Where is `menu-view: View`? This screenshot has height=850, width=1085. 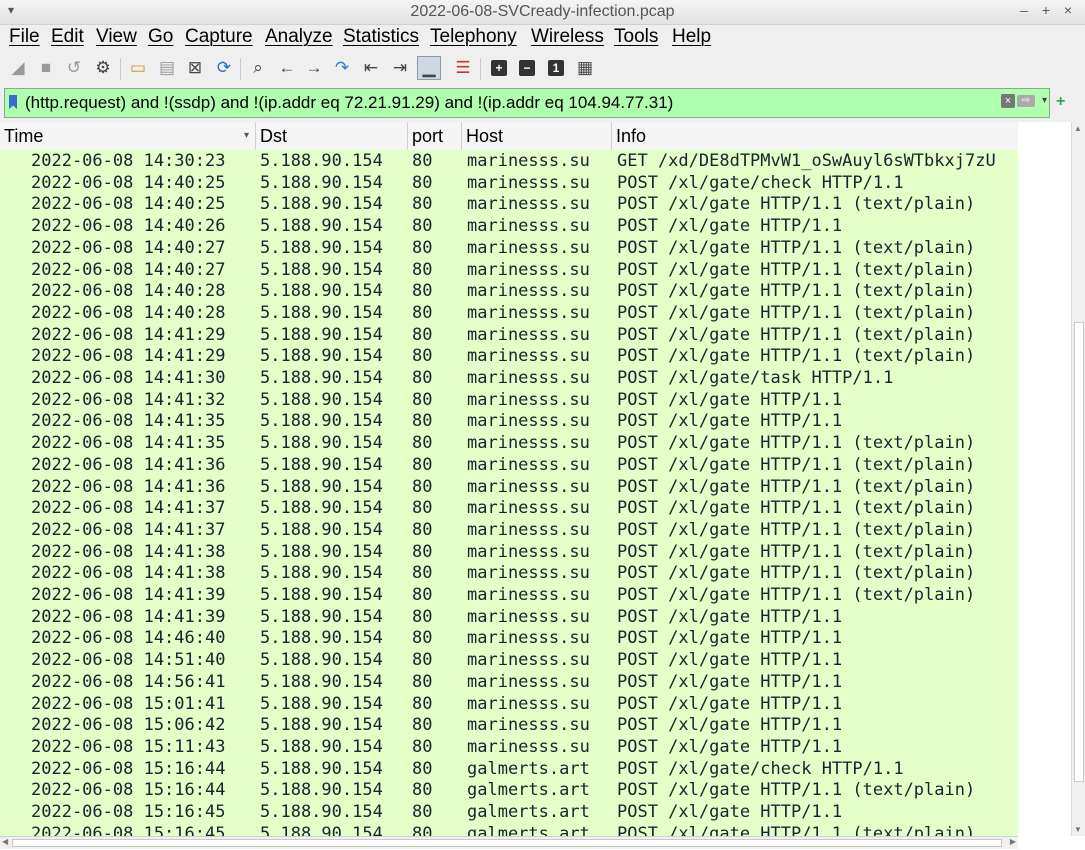
menu-view: View is located at coordinates (116, 37).